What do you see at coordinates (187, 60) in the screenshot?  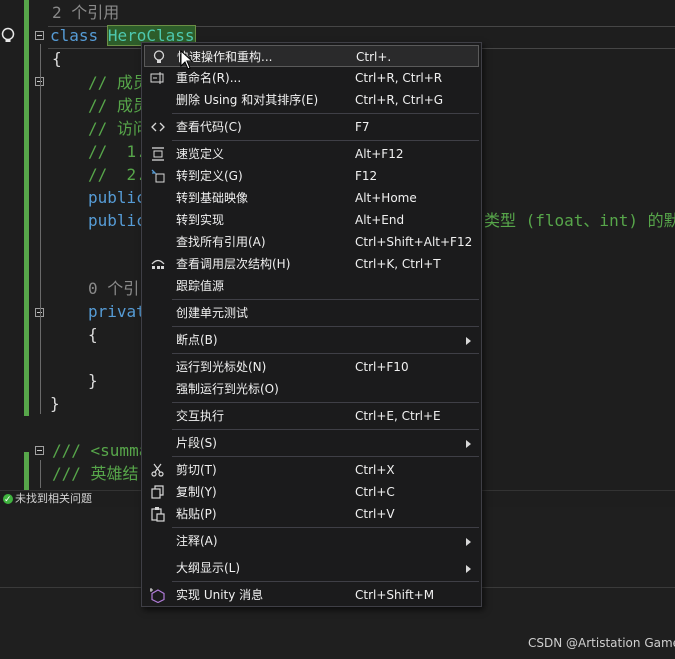 I see `mouse-pointer-icon` at bounding box center [187, 60].